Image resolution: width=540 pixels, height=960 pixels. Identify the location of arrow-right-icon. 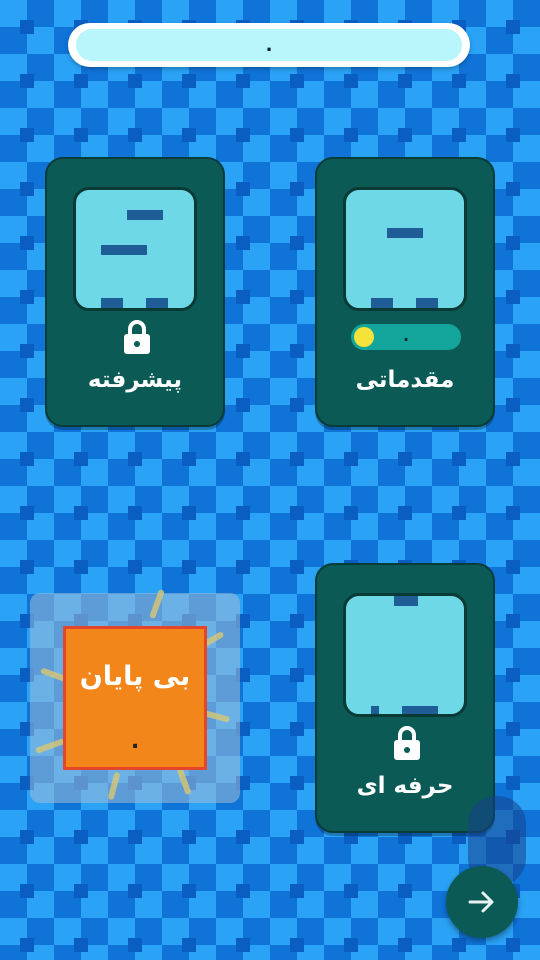
(481, 902).